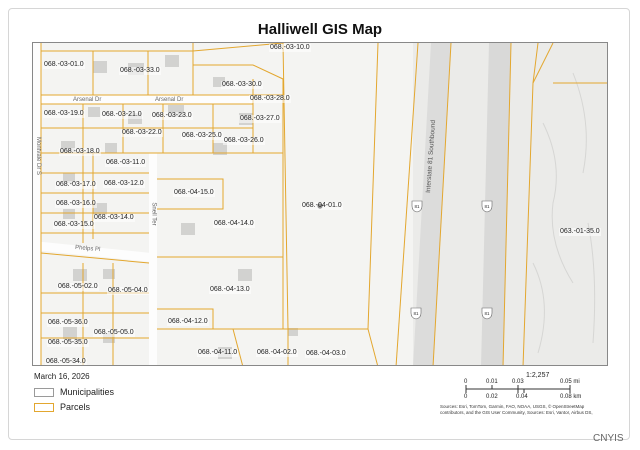 The image size is (640, 450). Describe the element at coordinates (78, 287) in the screenshot. I see `parcel-label: 068.-05-02.0` at that location.